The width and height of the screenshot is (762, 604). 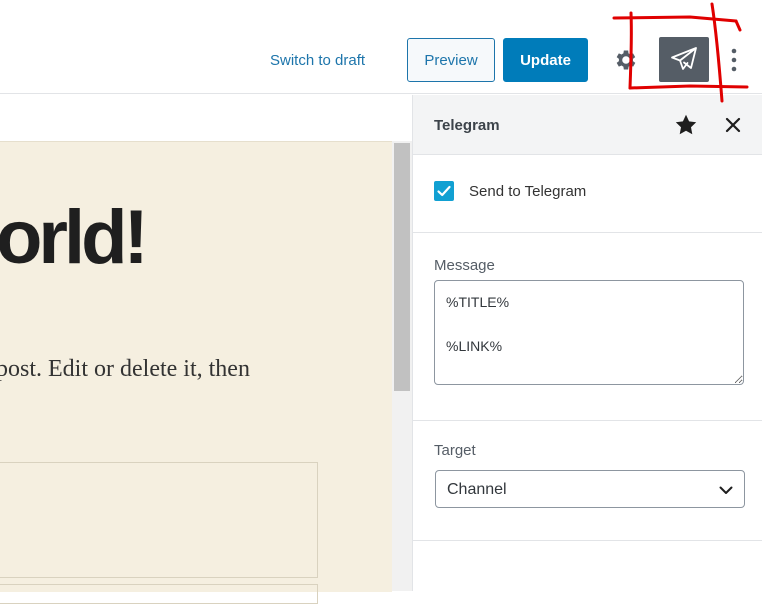 I want to click on send-to-telegram-label: Send to Telegram, so click(x=527, y=191).